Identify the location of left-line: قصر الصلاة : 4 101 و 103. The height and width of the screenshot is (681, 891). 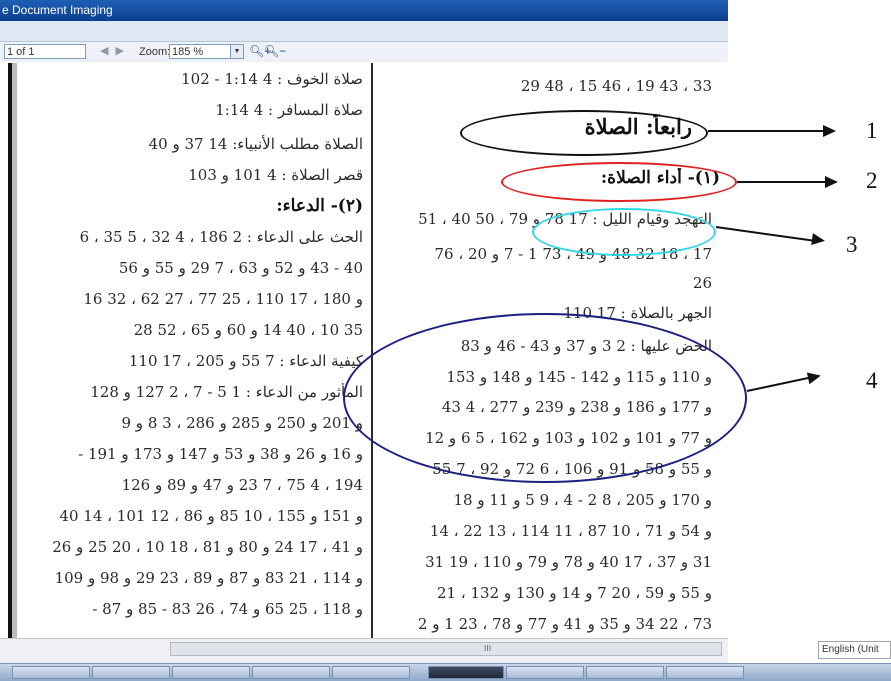
(275, 175).